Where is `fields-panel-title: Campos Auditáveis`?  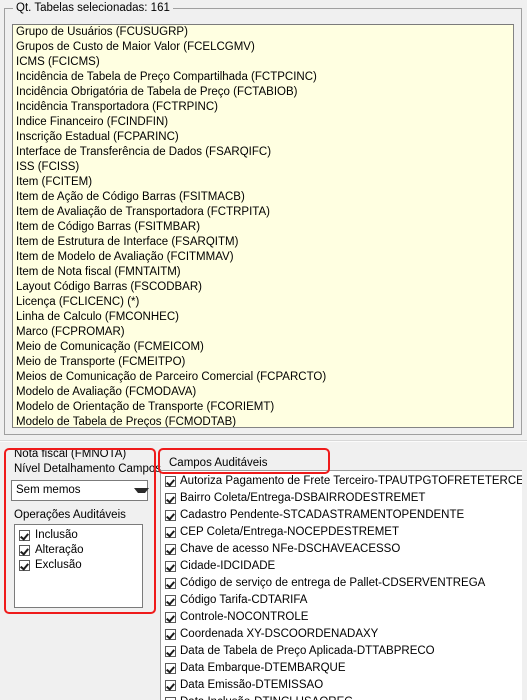 fields-panel-title: Campos Auditáveis is located at coordinates (218, 463).